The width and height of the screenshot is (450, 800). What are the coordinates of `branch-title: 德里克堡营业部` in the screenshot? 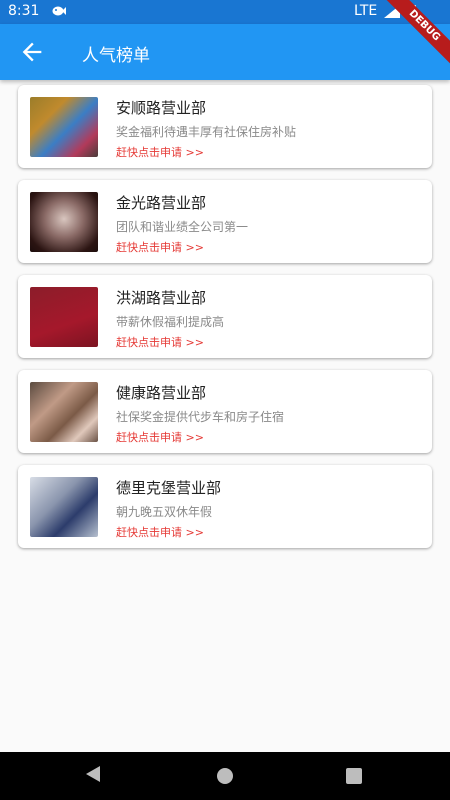 It's located at (169, 488).